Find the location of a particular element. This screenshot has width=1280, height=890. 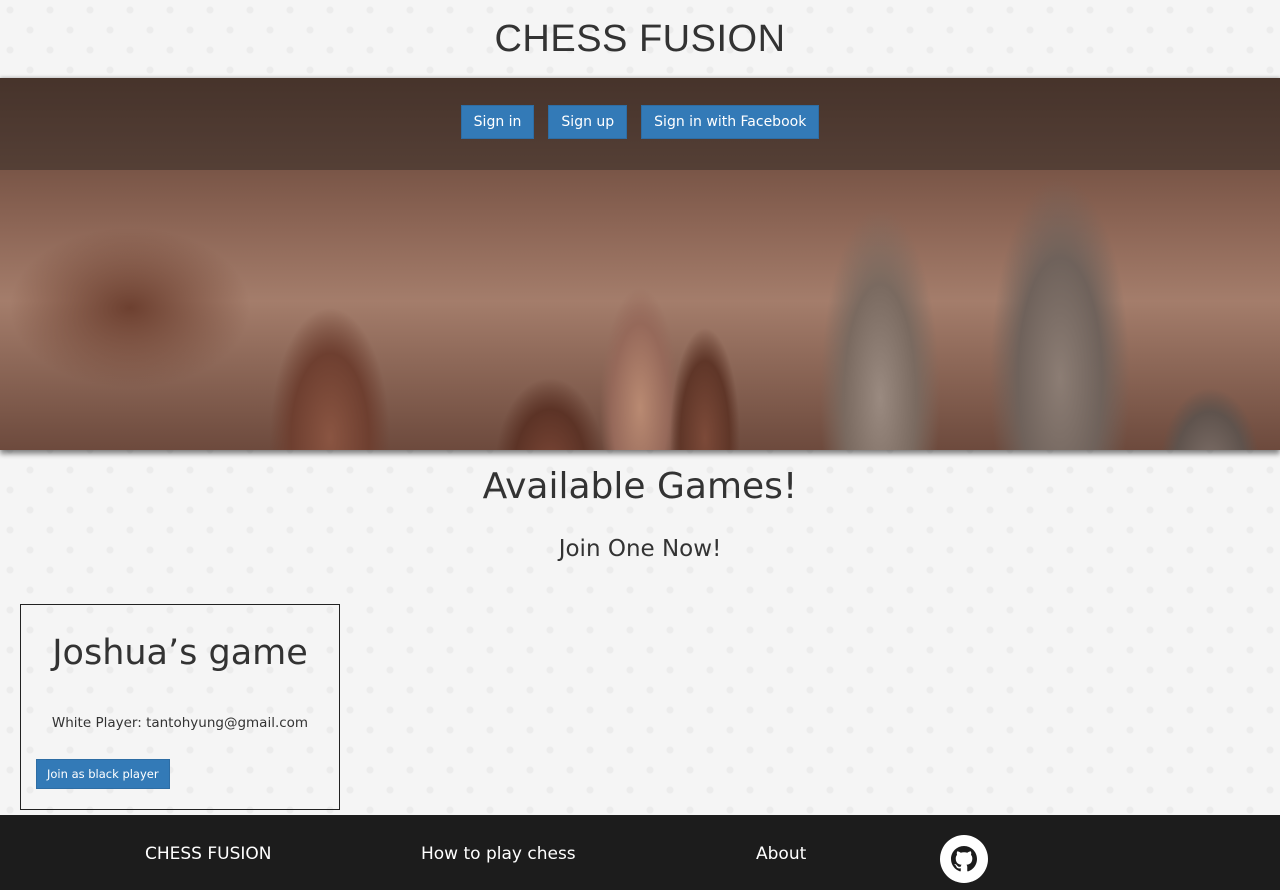

github-icon is located at coordinates (964, 859).